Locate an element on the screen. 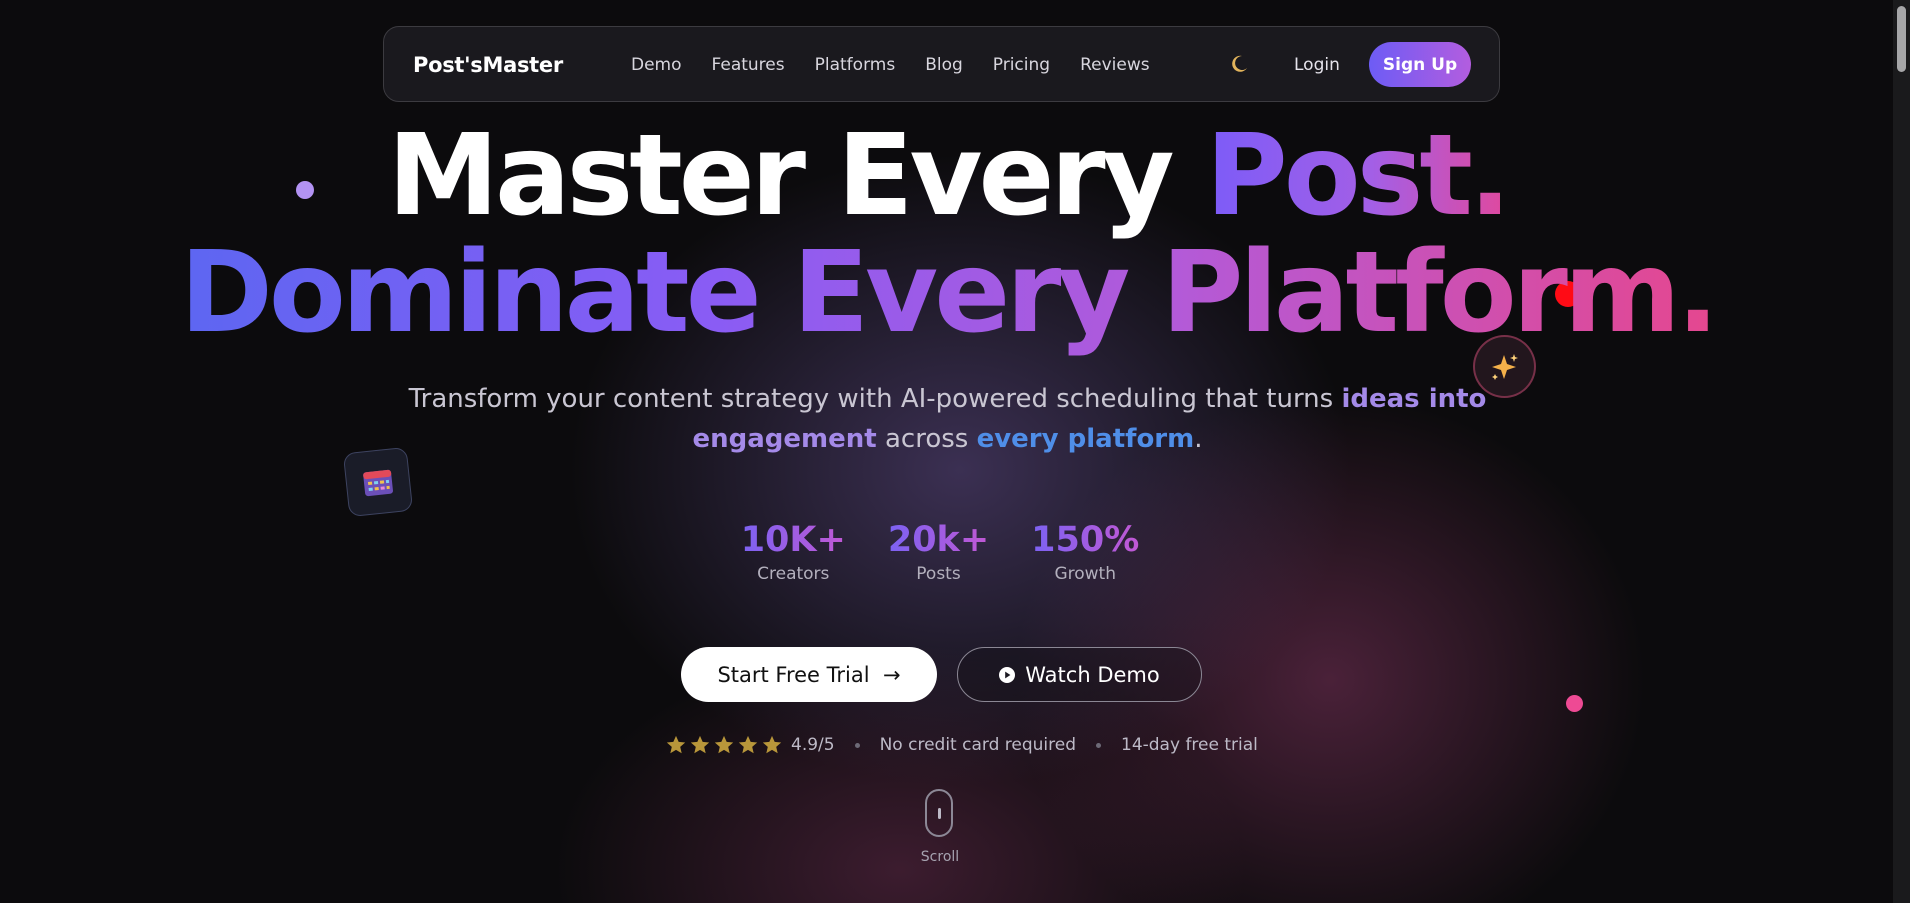 This screenshot has height=903, width=1910. nav-link-features: Features is located at coordinates (748, 65).